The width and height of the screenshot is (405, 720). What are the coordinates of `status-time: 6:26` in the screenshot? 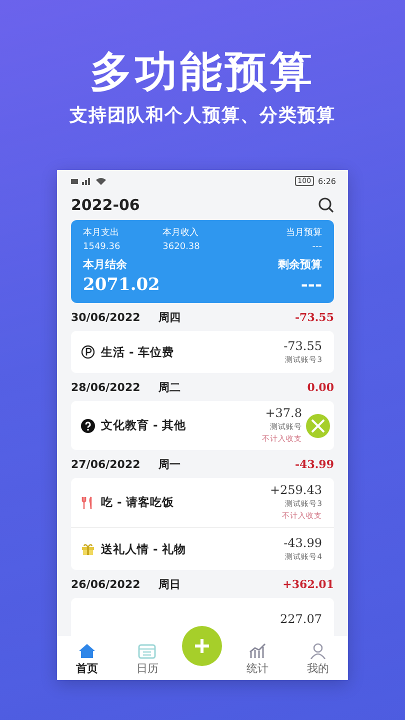 It's located at (327, 181).